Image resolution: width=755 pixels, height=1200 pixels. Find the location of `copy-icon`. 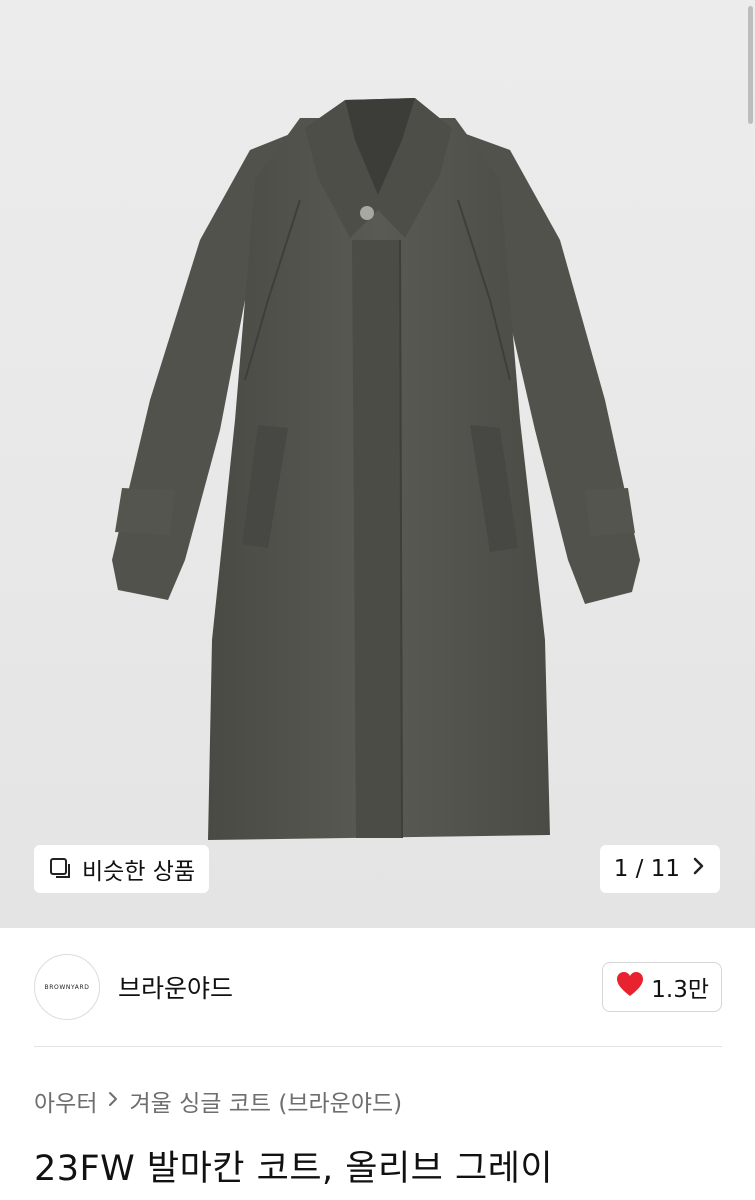

copy-icon is located at coordinates (61, 869).